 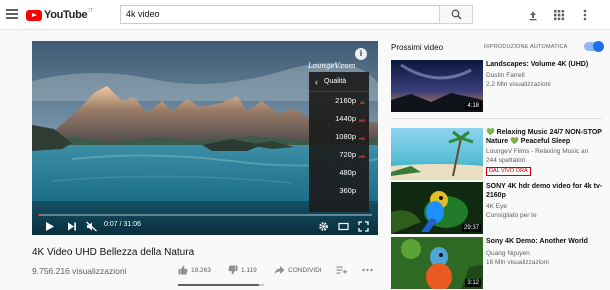 I want to click on video-title: Landscapes: Volume 4K (UHD), so click(x=545, y=64).